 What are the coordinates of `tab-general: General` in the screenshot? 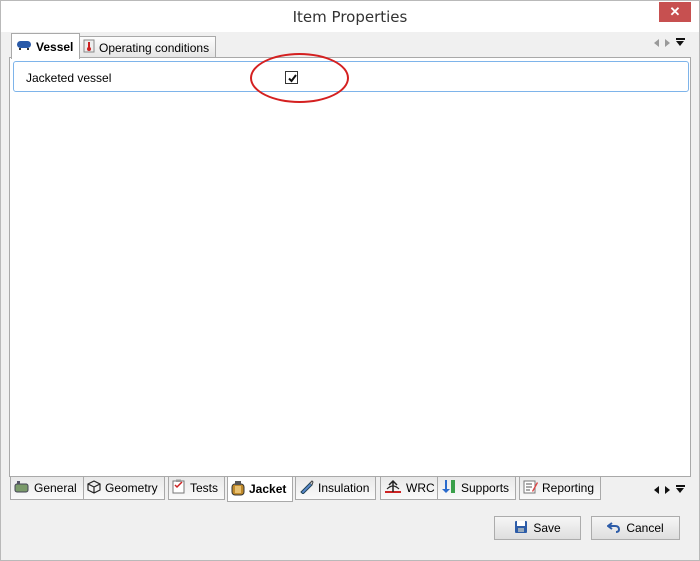 It's located at (47, 488).